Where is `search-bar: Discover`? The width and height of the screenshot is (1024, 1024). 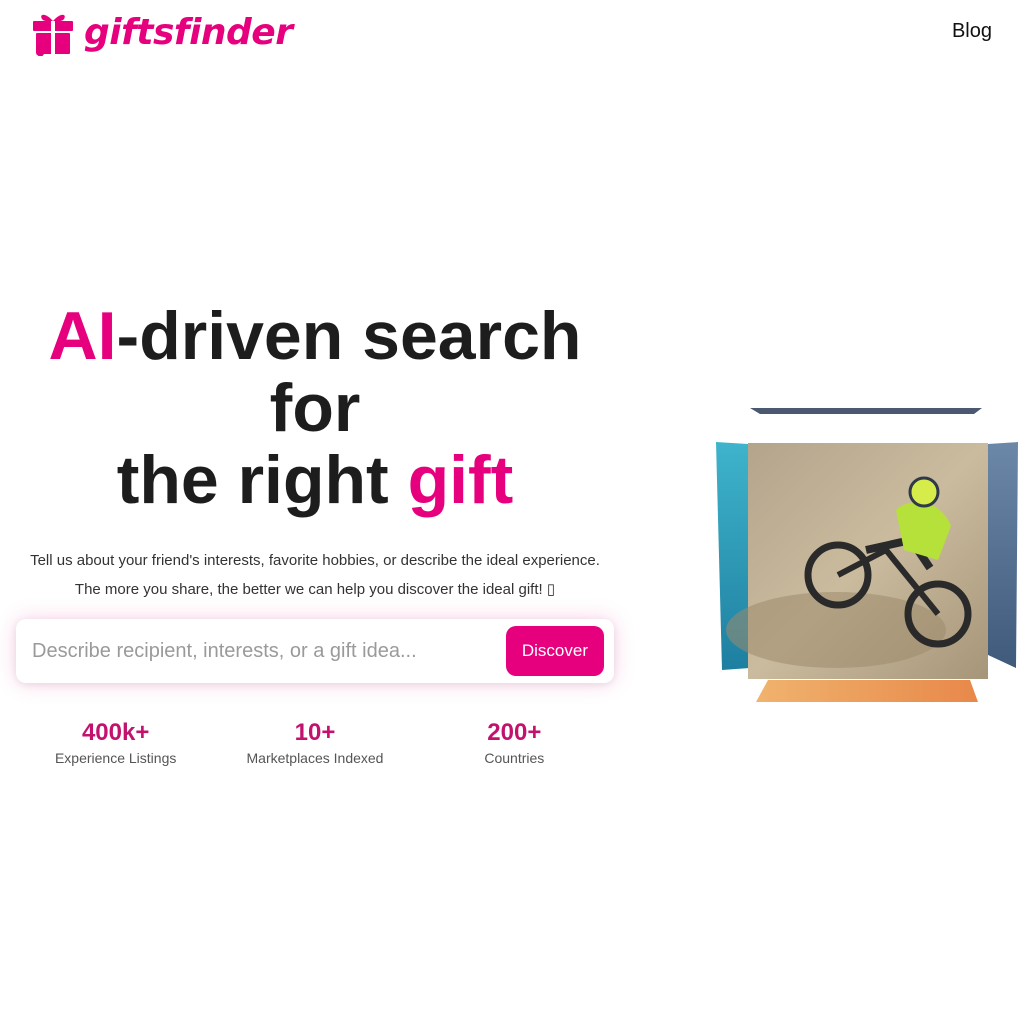
search-bar: Discover is located at coordinates (315, 651).